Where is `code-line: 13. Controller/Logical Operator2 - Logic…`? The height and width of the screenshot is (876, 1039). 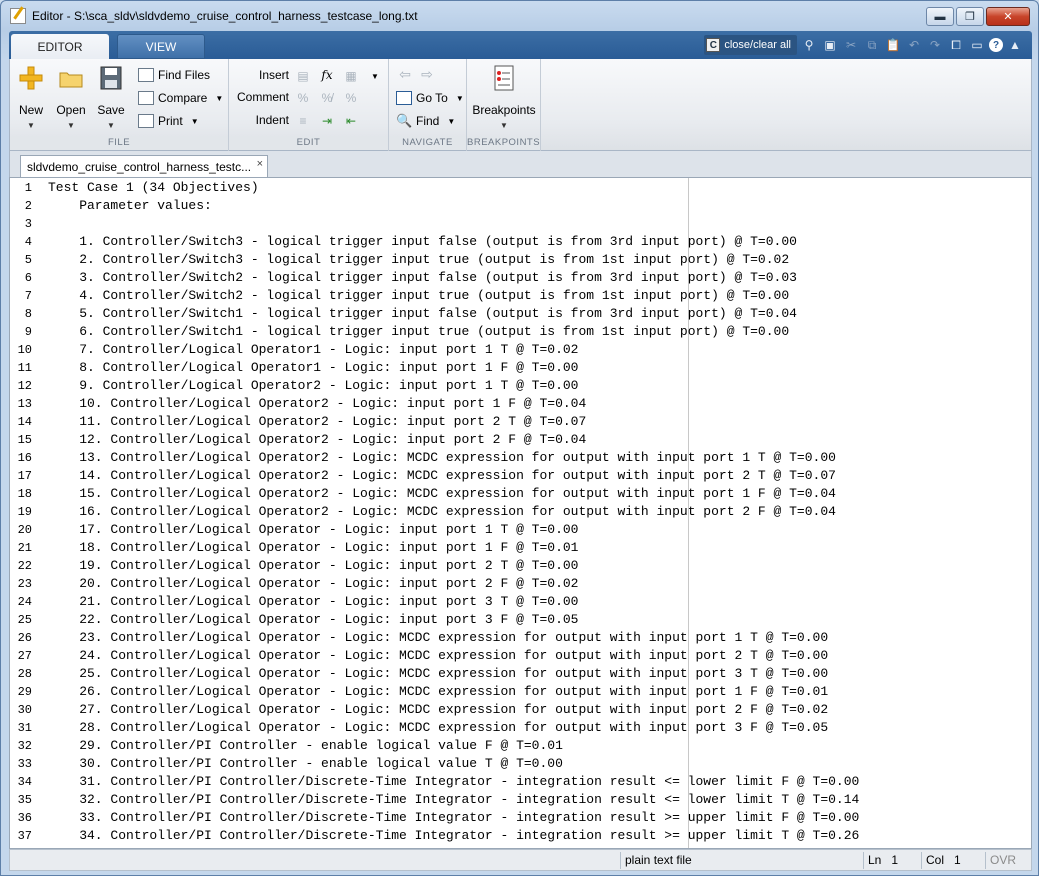 code-line: 13. Controller/Logical Operator2 - Logic… is located at coordinates (442, 458).